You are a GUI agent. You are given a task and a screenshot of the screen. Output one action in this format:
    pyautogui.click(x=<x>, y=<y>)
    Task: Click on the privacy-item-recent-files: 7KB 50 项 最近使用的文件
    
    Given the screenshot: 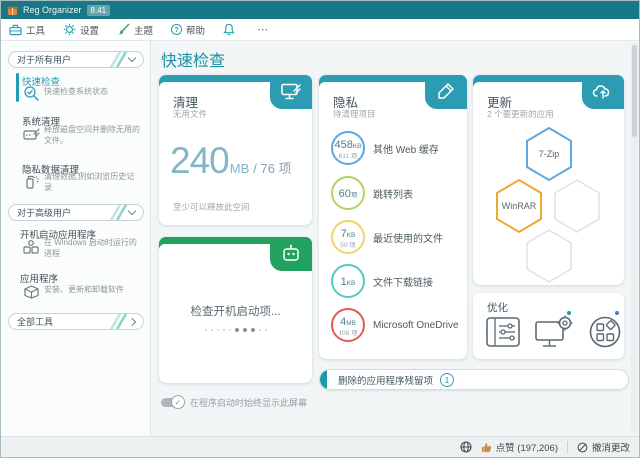 What is the action you would take?
    pyautogui.click(x=387, y=237)
    